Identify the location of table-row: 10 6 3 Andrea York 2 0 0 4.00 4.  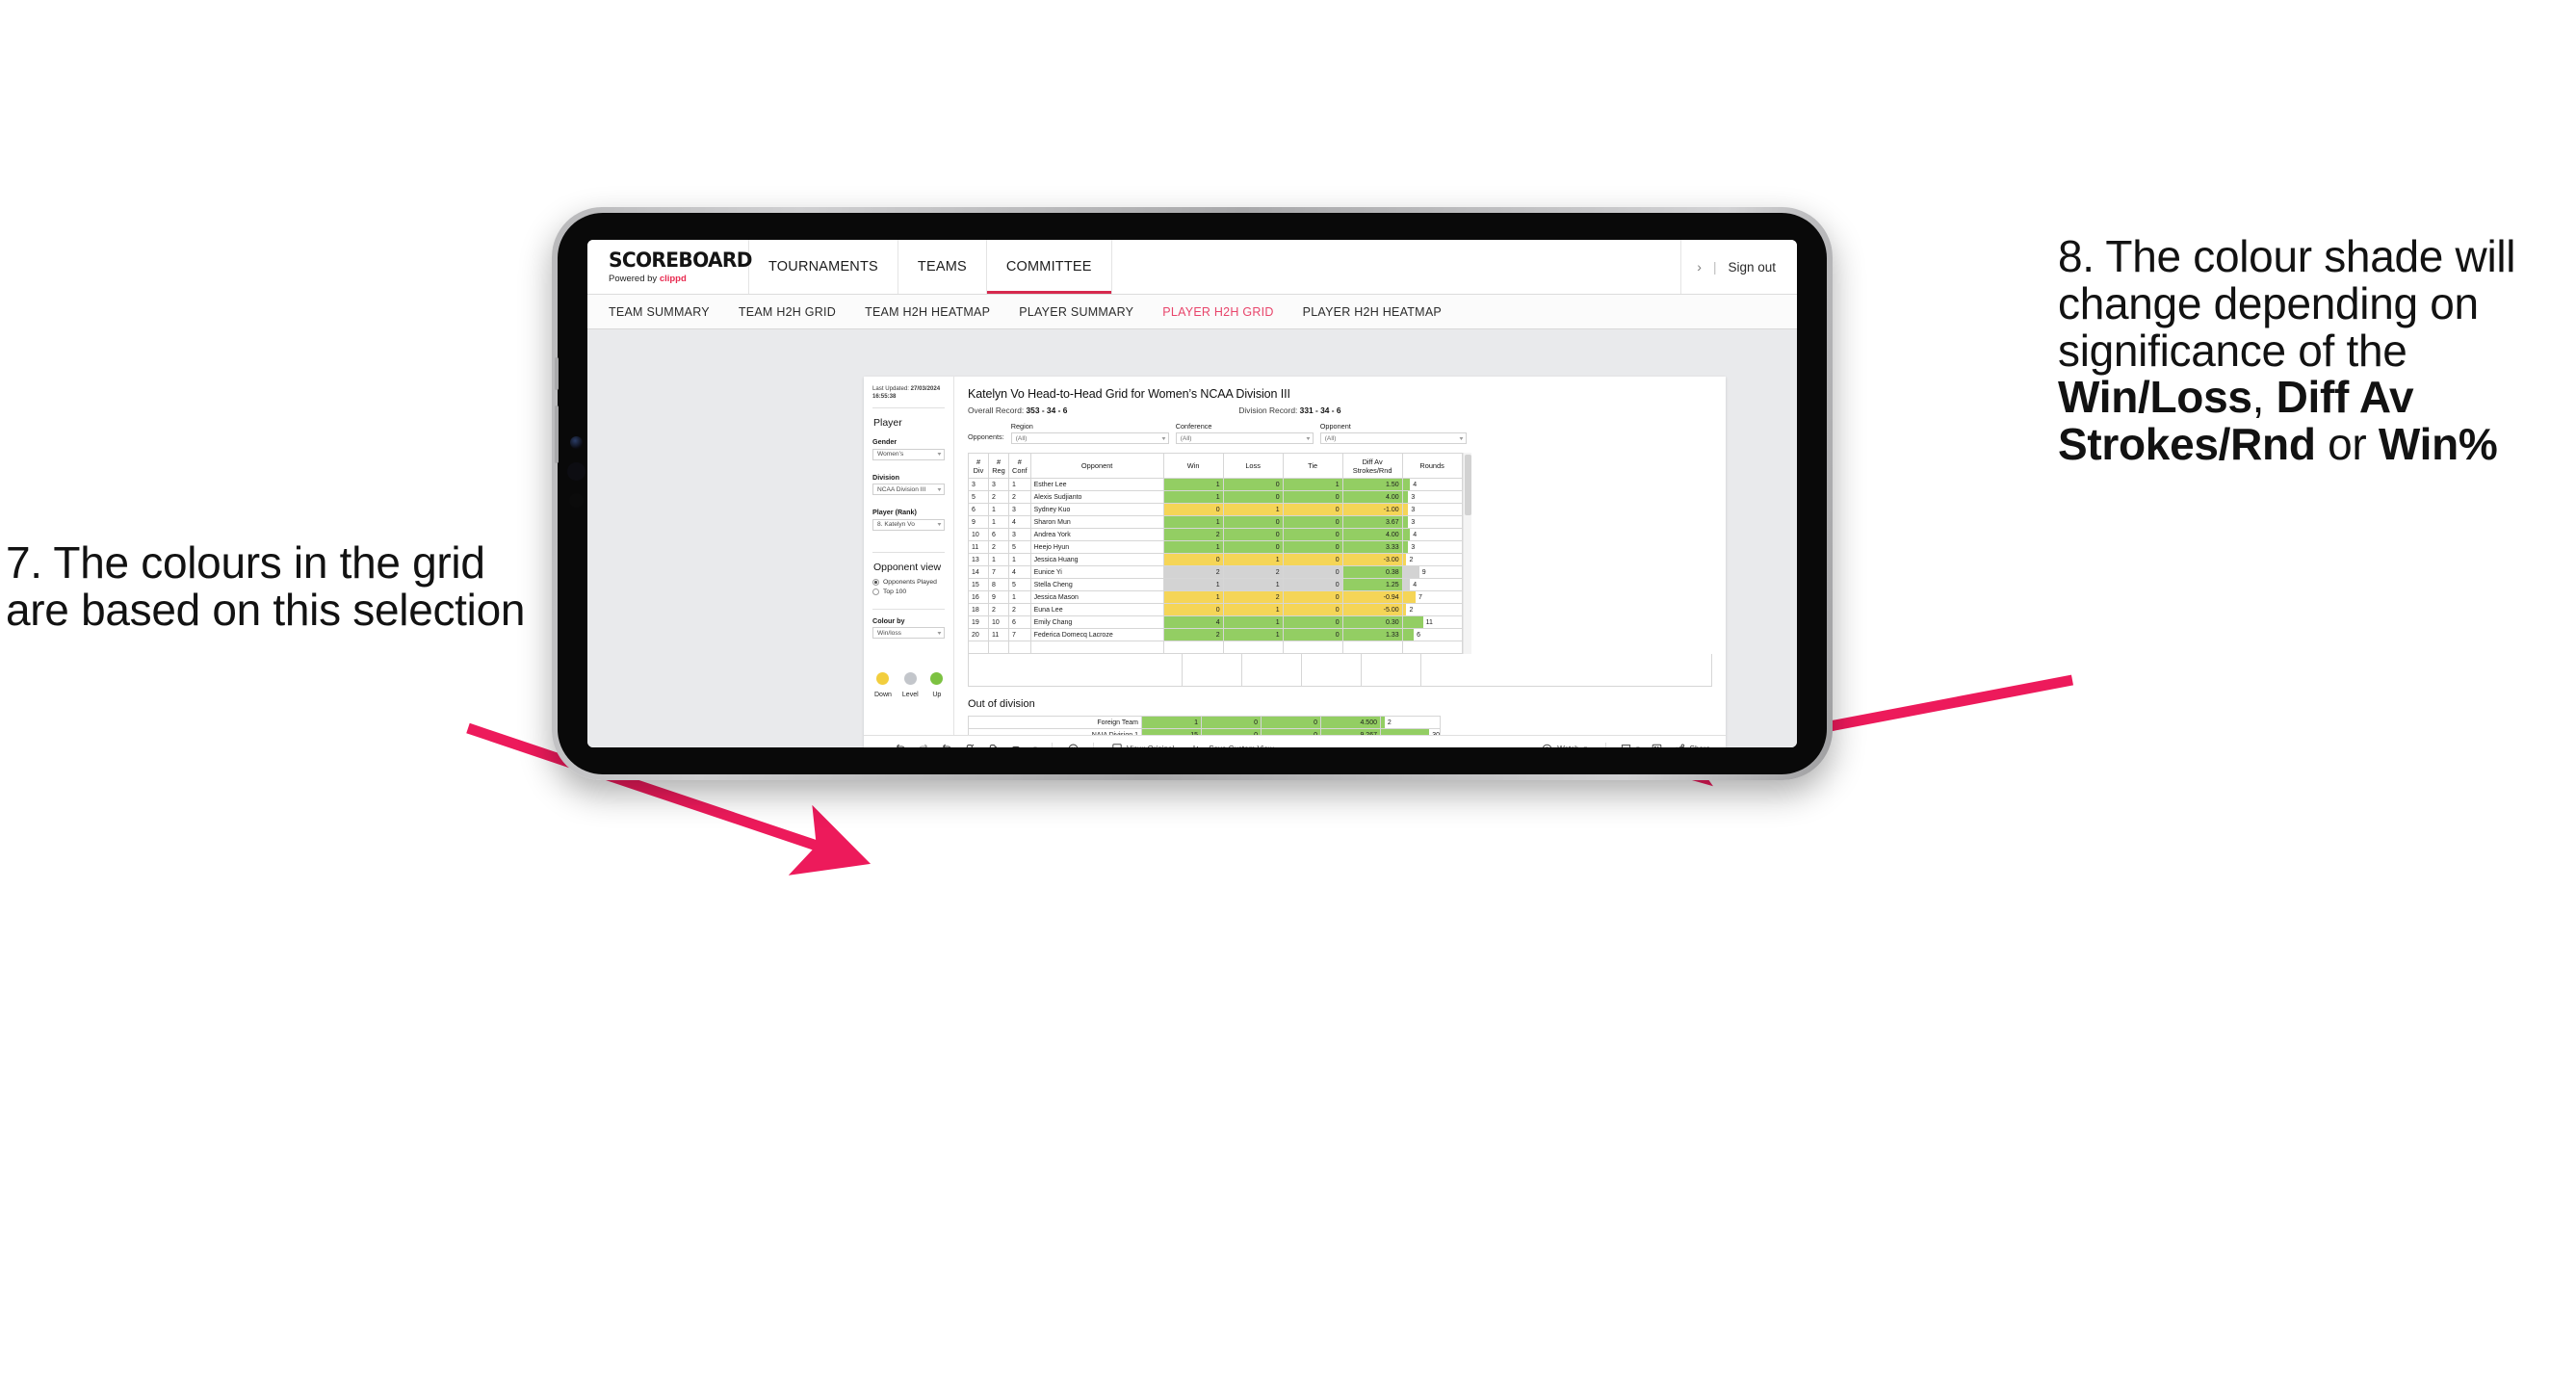
(1215, 534).